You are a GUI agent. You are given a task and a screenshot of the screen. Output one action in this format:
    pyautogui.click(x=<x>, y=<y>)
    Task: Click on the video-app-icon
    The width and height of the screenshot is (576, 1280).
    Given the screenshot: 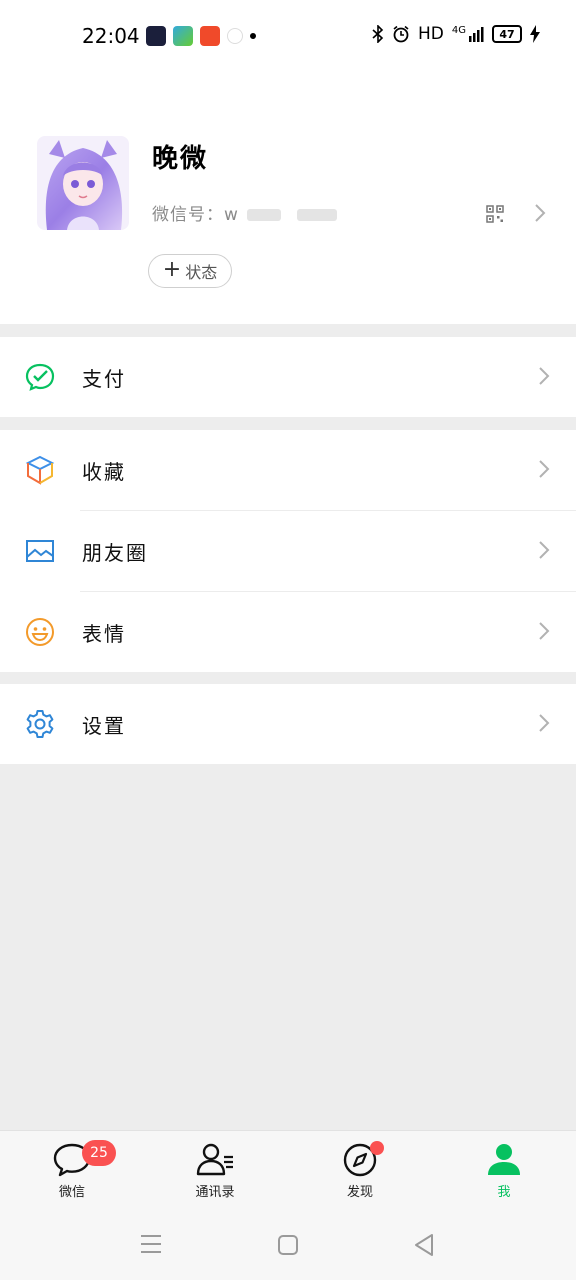 What is the action you would take?
    pyautogui.click(x=183, y=36)
    